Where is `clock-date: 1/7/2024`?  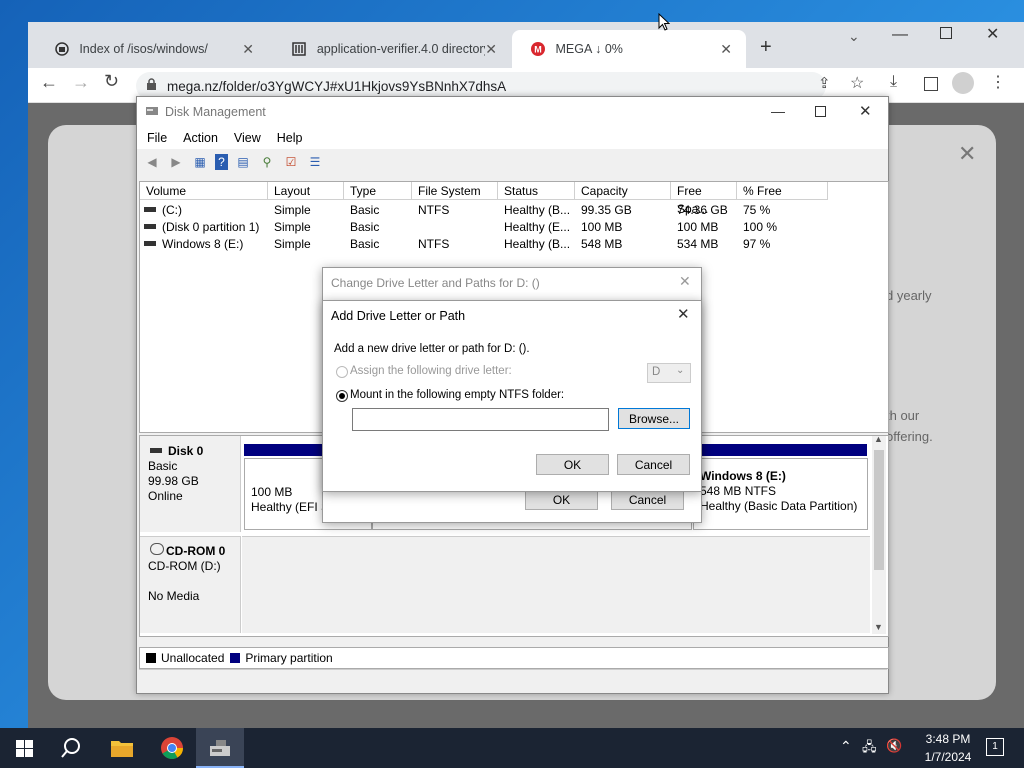 clock-date: 1/7/2024 is located at coordinates (948, 757).